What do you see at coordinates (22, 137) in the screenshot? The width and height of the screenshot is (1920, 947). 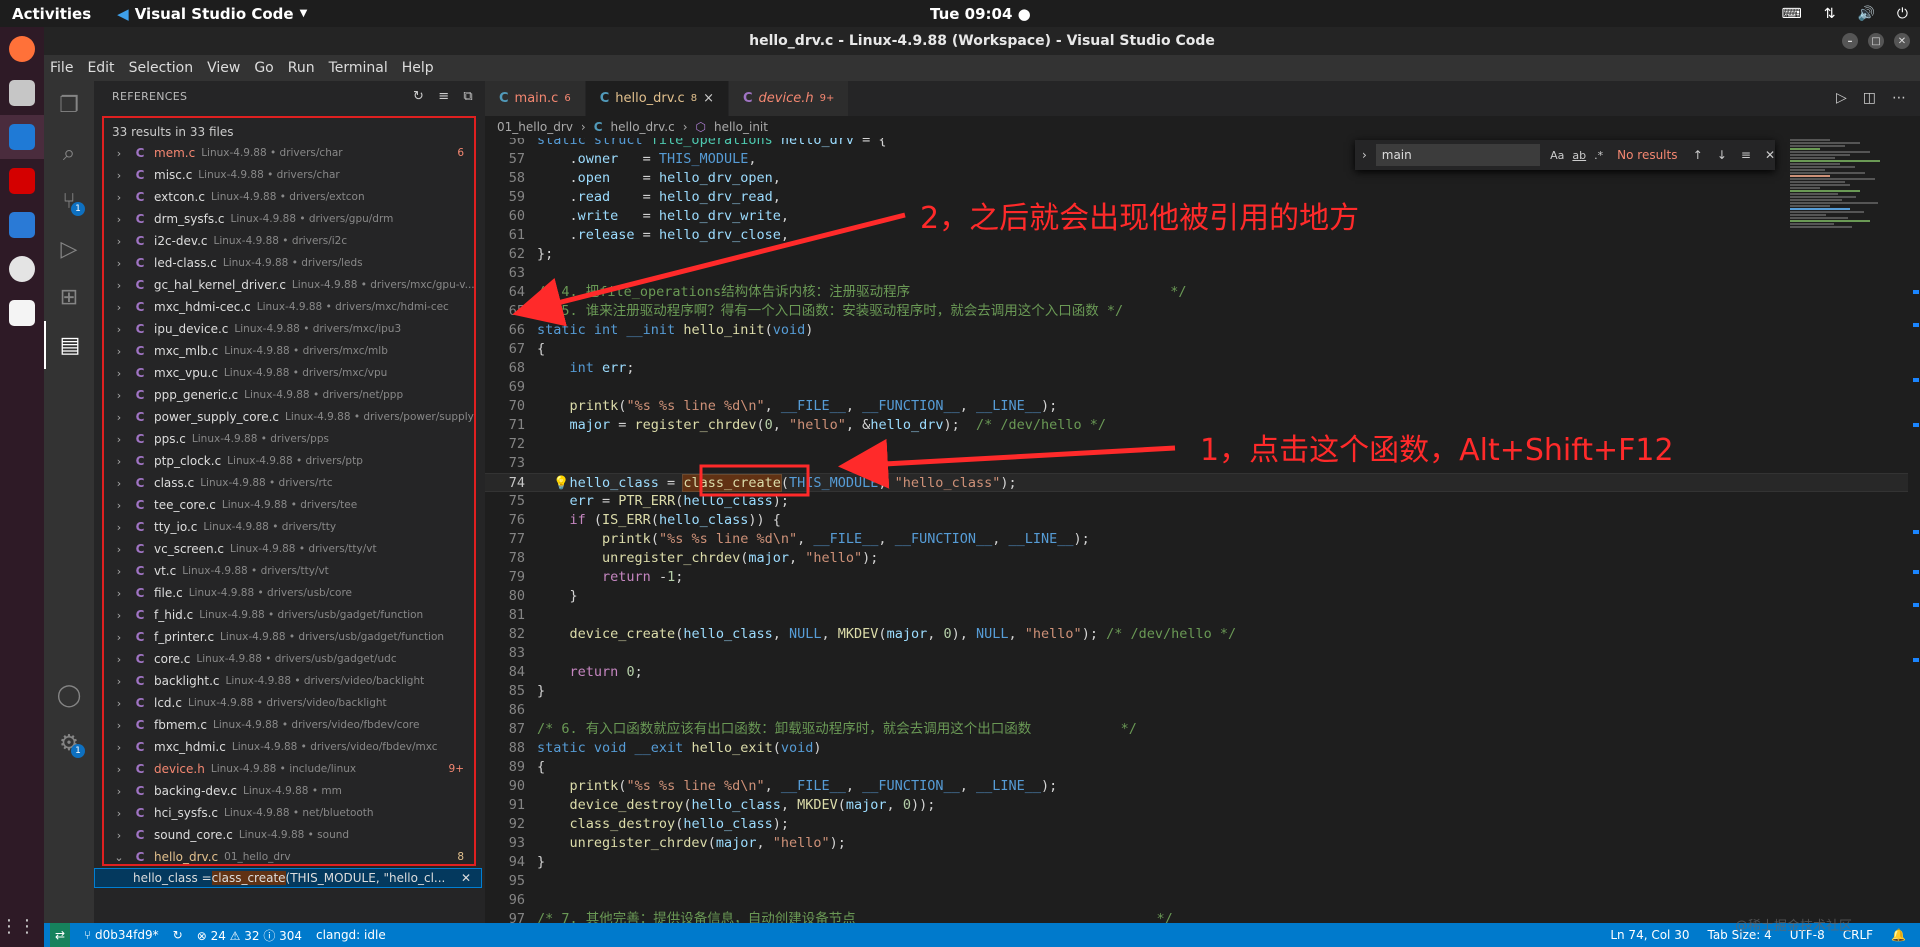 I see `vscode-dock-icon` at bounding box center [22, 137].